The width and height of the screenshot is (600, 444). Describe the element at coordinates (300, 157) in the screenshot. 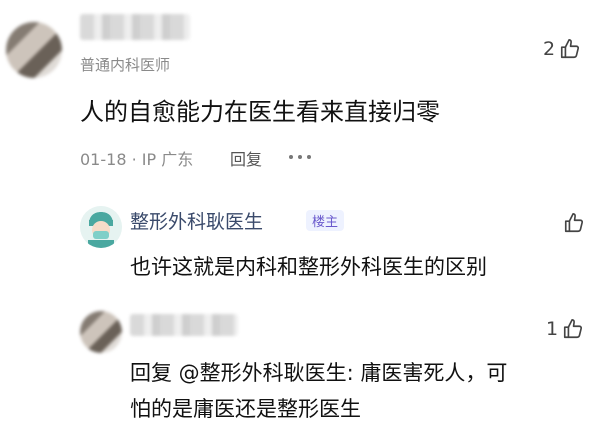

I see `more-dots-icon` at that location.